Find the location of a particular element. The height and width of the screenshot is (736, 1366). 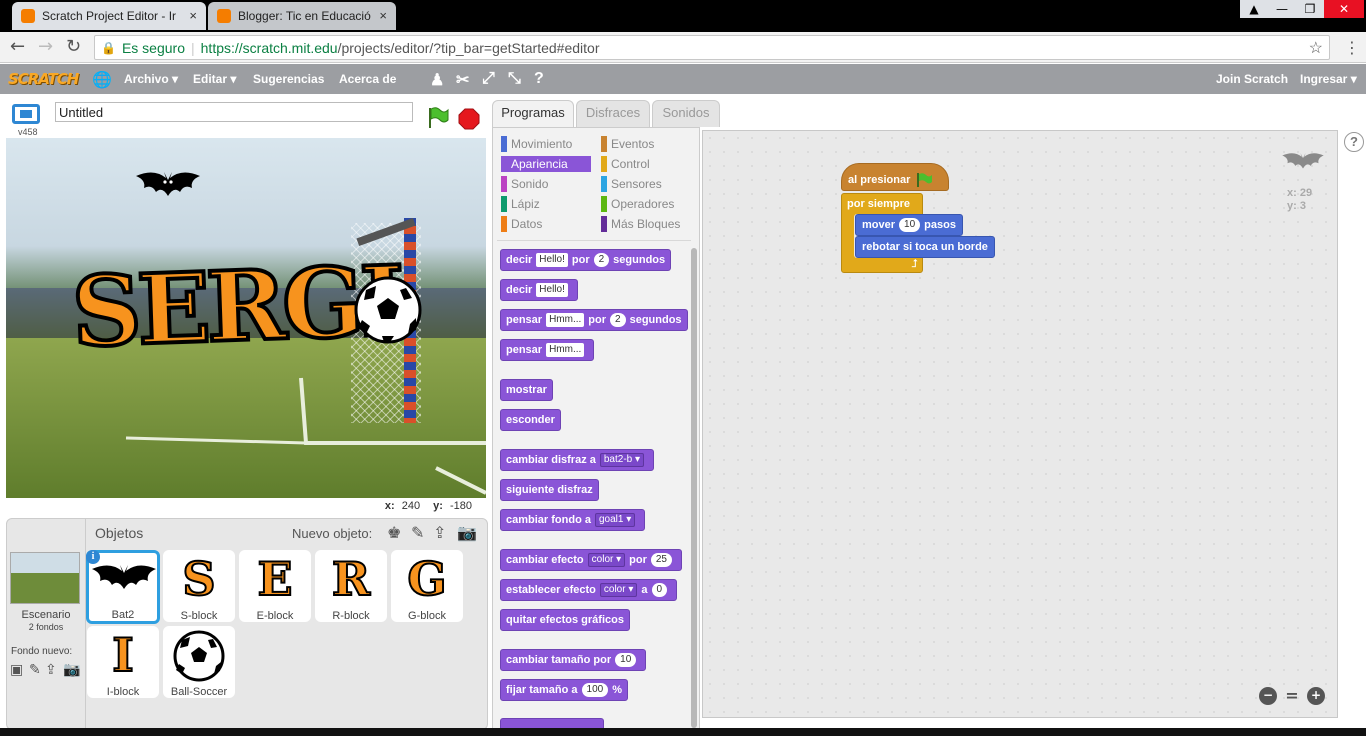

delete-scissors-icon: ✂ is located at coordinates (462, 80).